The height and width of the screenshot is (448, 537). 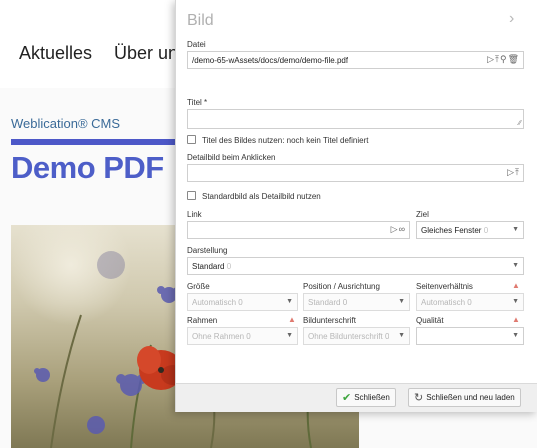 What do you see at coordinates (517, 172) in the screenshot?
I see `upload-icon: ⤒` at bounding box center [517, 172].